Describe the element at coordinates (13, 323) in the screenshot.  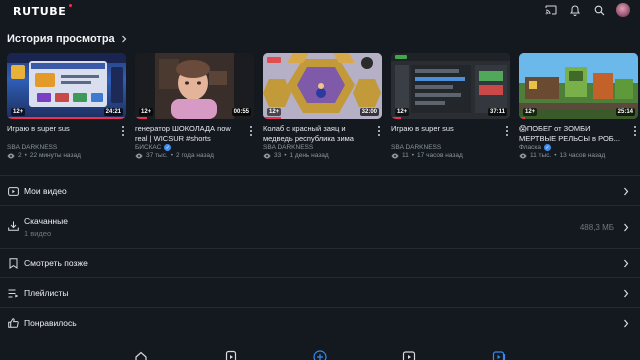
I see `thumbs-up-icon` at that location.